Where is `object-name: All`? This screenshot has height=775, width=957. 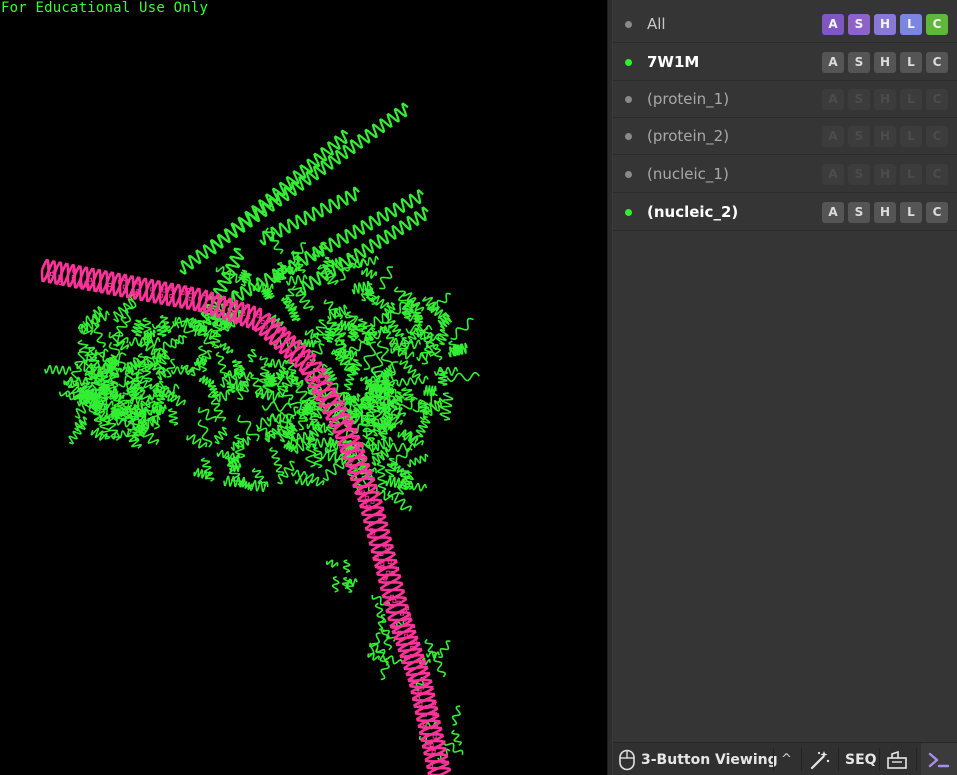
object-name: All is located at coordinates (656, 24).